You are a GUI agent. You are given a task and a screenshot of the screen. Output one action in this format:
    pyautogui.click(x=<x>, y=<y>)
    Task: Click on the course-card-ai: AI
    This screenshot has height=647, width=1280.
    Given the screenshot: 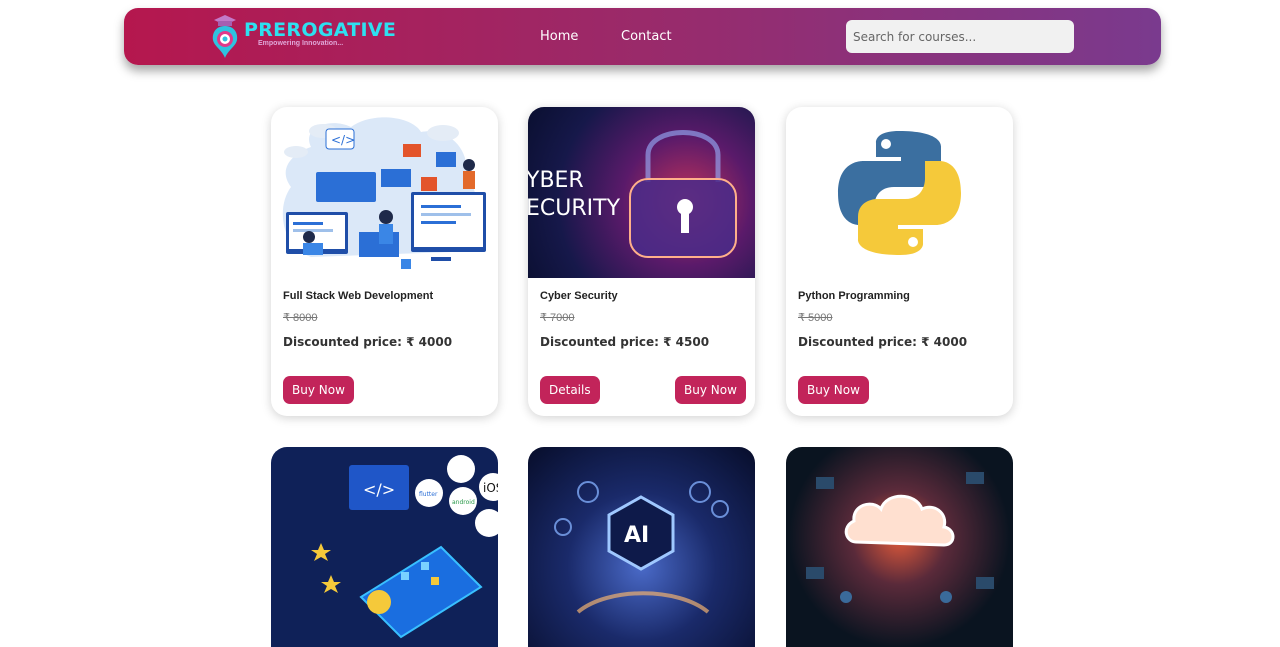 What is the action you would take?
    pyautogui.click(x=641, y=547)
    